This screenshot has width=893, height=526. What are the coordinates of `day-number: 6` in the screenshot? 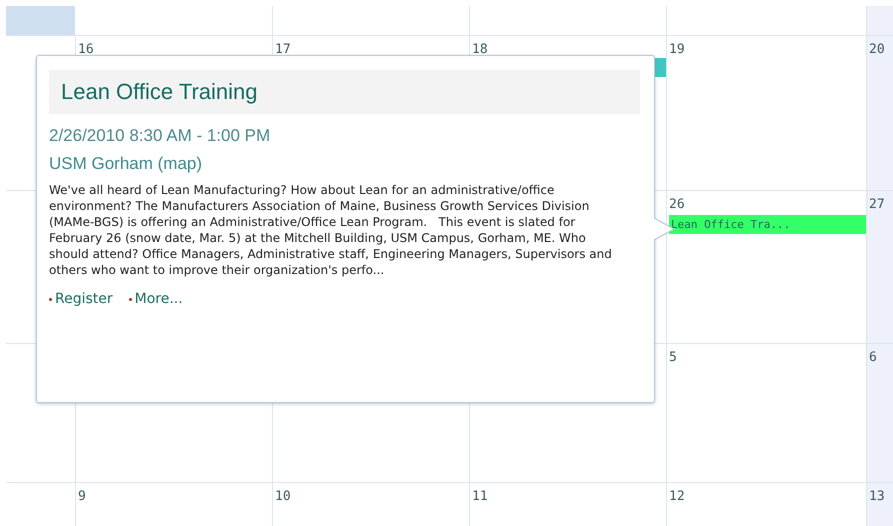 It's located at (873, 357).